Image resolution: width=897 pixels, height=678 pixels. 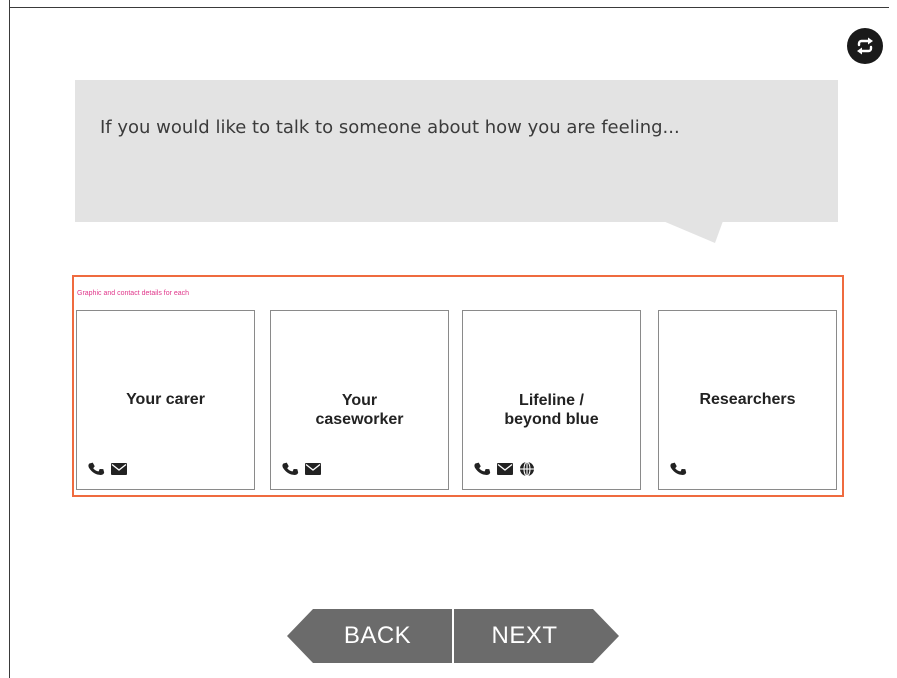 I want to click on frame-border-top, so click(x=449, y=7).